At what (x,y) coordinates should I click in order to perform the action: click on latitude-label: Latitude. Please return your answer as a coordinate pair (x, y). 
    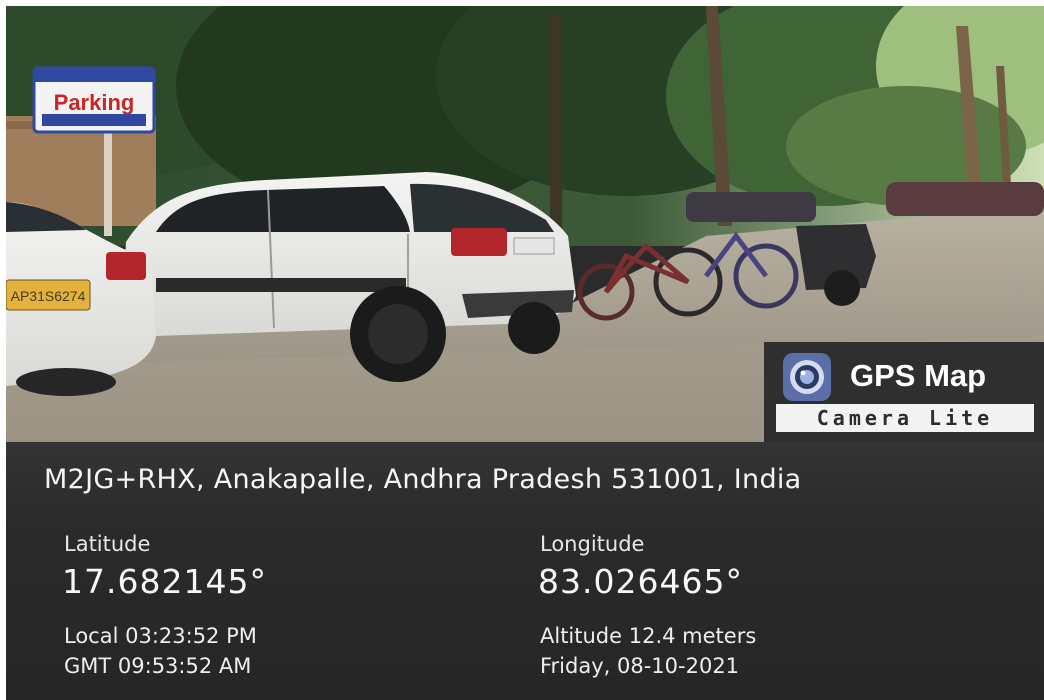
    Looking at the image, I should click on (107, 544).